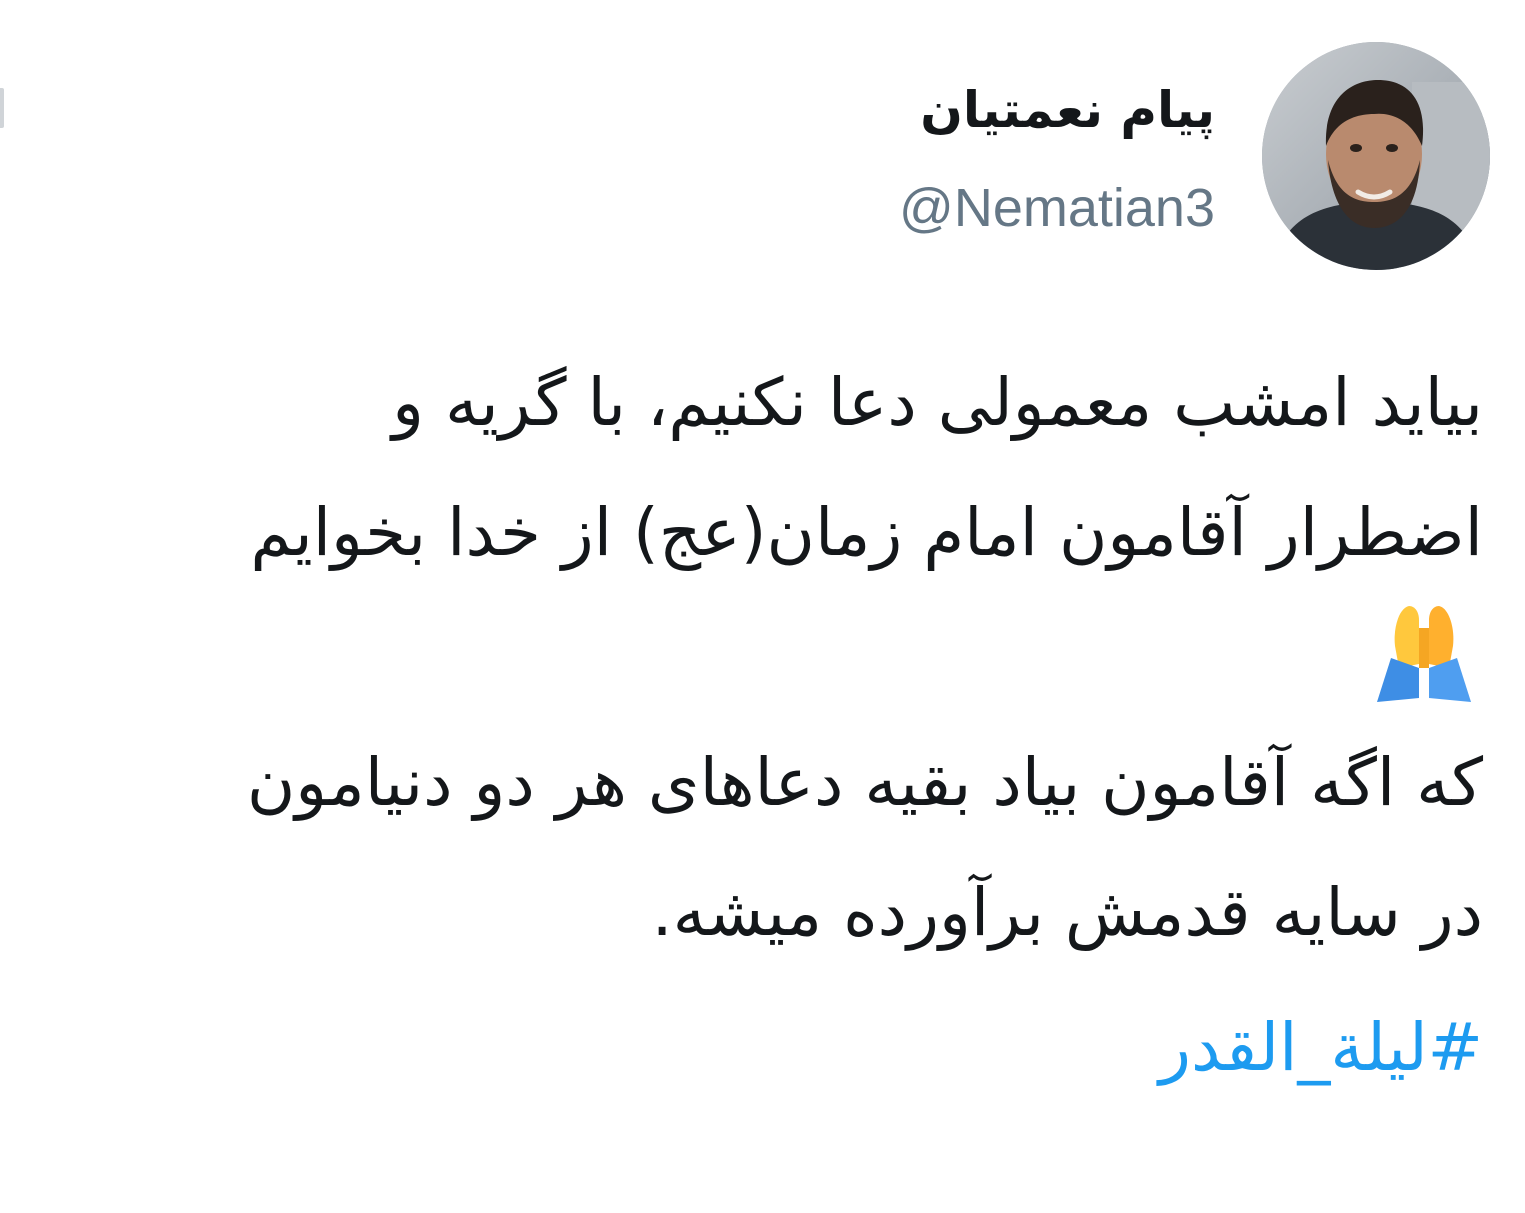 The image size is (1525, 1213). What do you see at coordinates (1057, 159) in the screenshot?
I see `user-info: پیام نعمتیان @Nematian3` at bounding box center [1057, 159].